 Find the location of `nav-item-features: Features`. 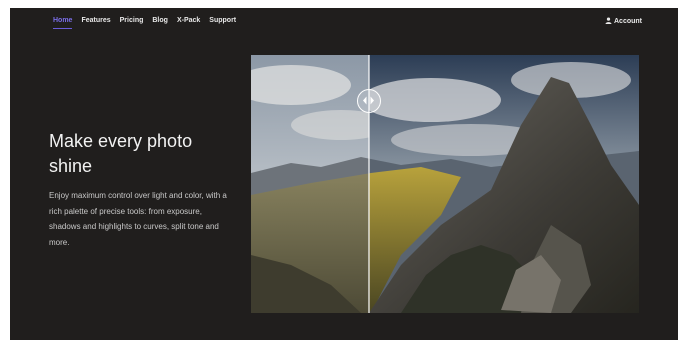

nav-item-features: Features is located at coordinates (95, 20).